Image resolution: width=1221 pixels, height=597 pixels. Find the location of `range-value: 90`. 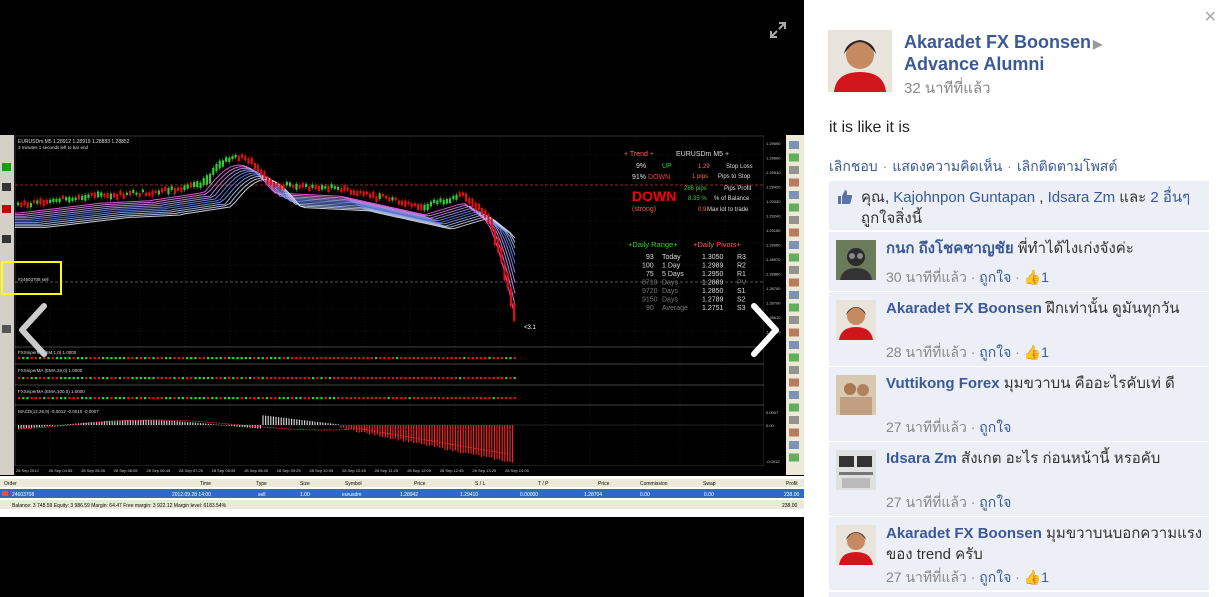

range-value: 90 is located at coordinates (650, 308).